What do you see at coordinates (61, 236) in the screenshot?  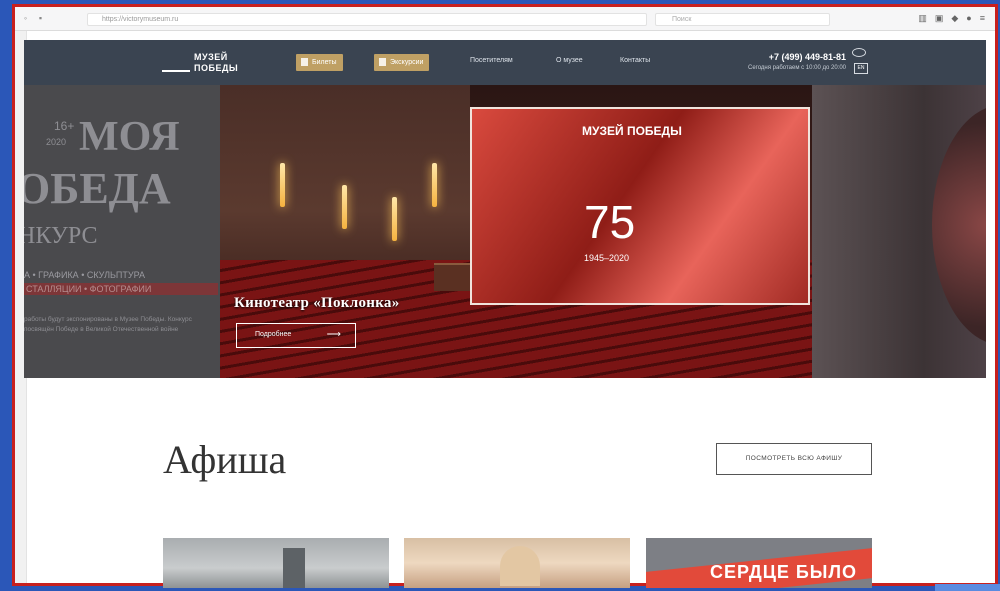 I see `slide-title-line3: НКУРС` at bounding box center [61, 236].